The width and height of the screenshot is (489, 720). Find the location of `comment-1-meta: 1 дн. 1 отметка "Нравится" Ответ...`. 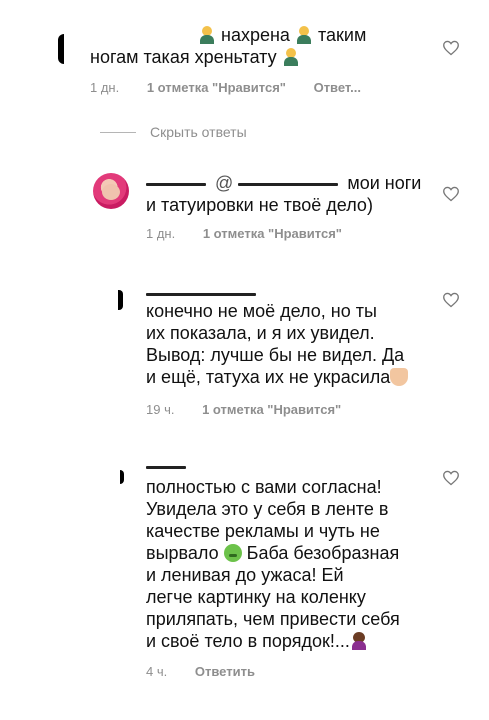

comment-1-meta: 1 дн. 1 отметка "Нравится" Ответ... is located at coordinates (237, 87).